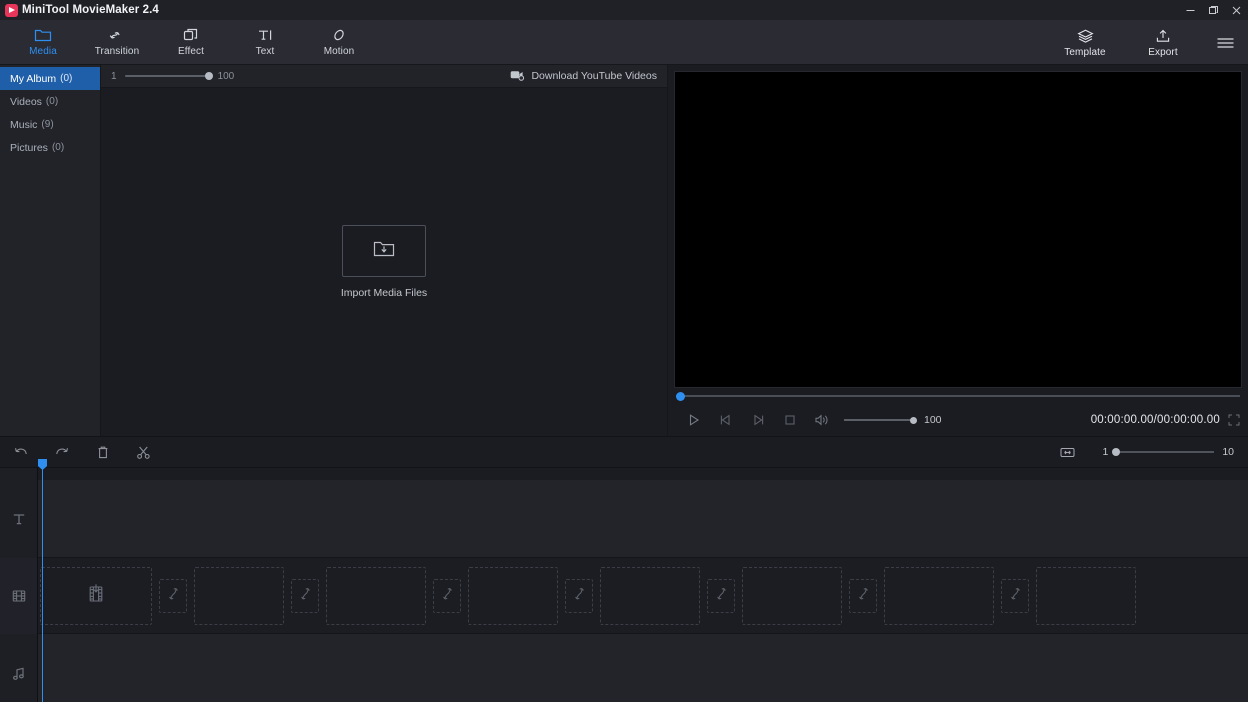 The image size is (1248, 702). Describe the element at coordinates (58, 147) in the screenshot. I see `sidebar-item-pictures-count: (0)` at that location.